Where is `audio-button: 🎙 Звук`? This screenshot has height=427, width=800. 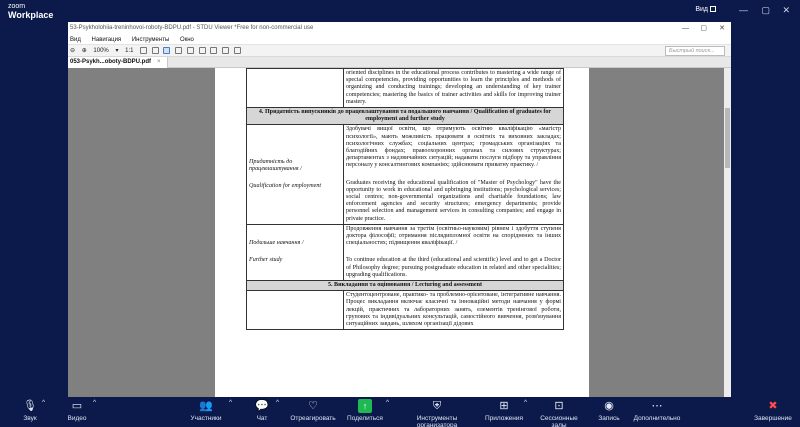 audio-button: 🎙 Звук is located at coordinates (30, 410).